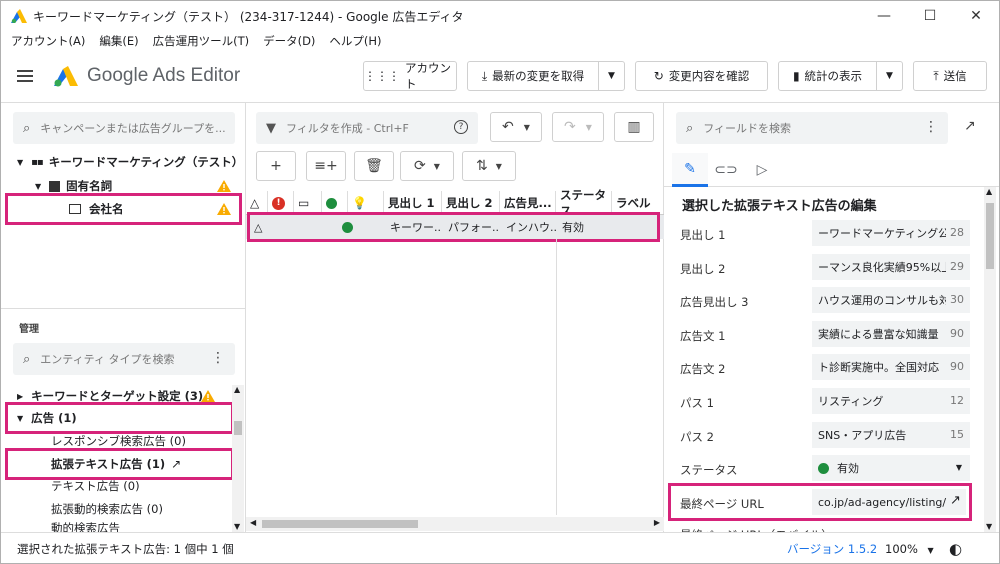 Image resolution: width=1000 pixels, height=564 pixels. Describe the element at coordinates (123, 308) in the screenshot. I see `pane-divider` at that location.